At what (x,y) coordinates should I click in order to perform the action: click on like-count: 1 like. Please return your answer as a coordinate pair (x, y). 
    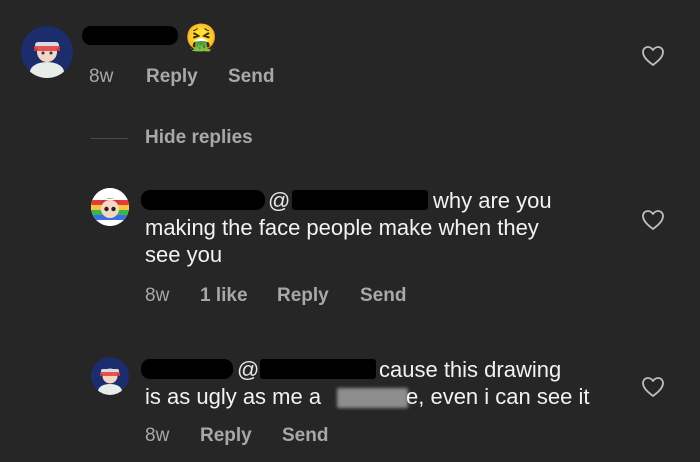
    Looking at the image, I should click on (224, 296).